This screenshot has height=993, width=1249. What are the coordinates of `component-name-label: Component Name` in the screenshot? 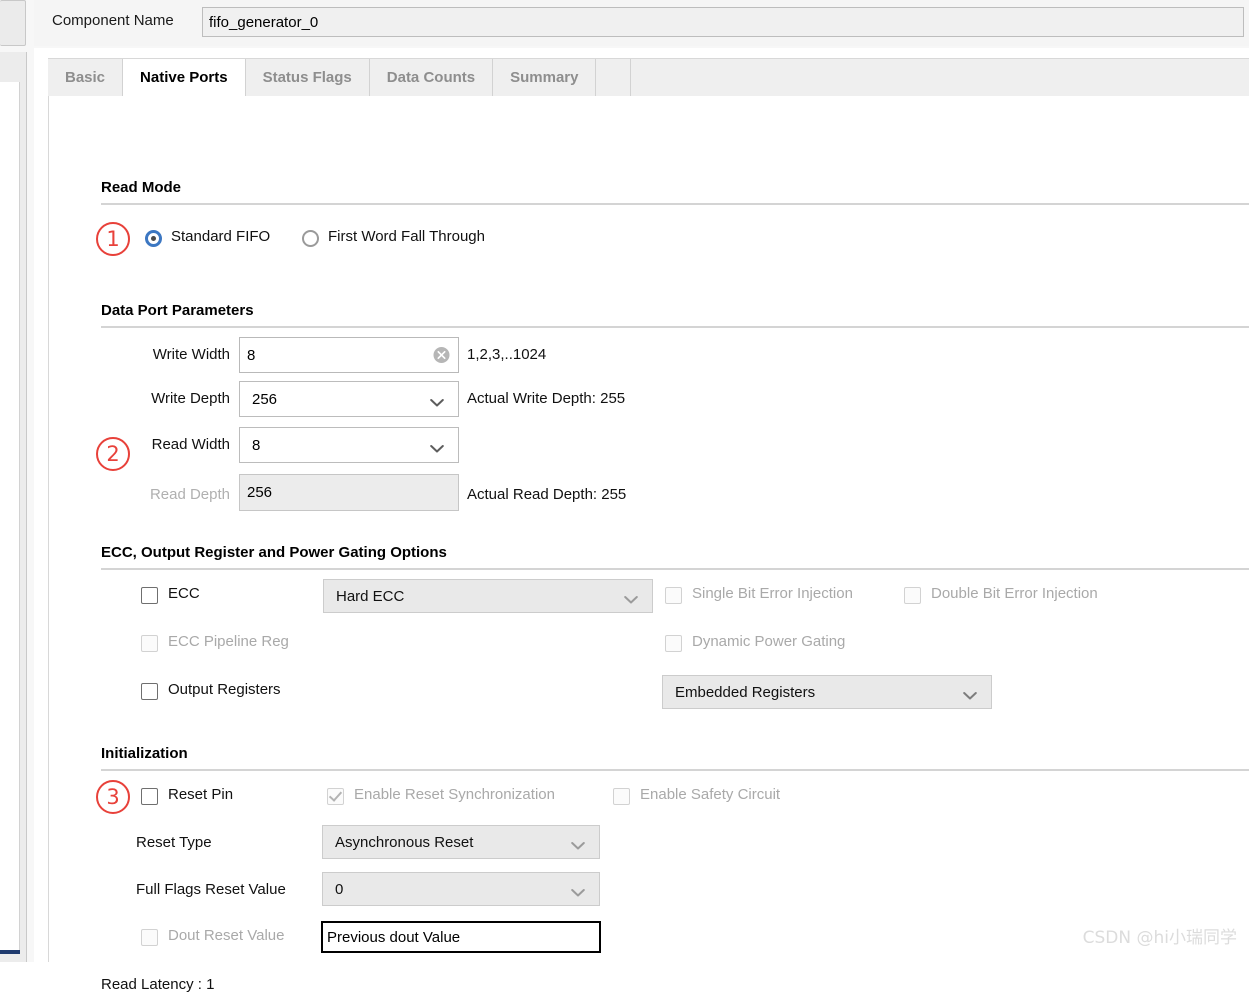 It's located at (113, 20).